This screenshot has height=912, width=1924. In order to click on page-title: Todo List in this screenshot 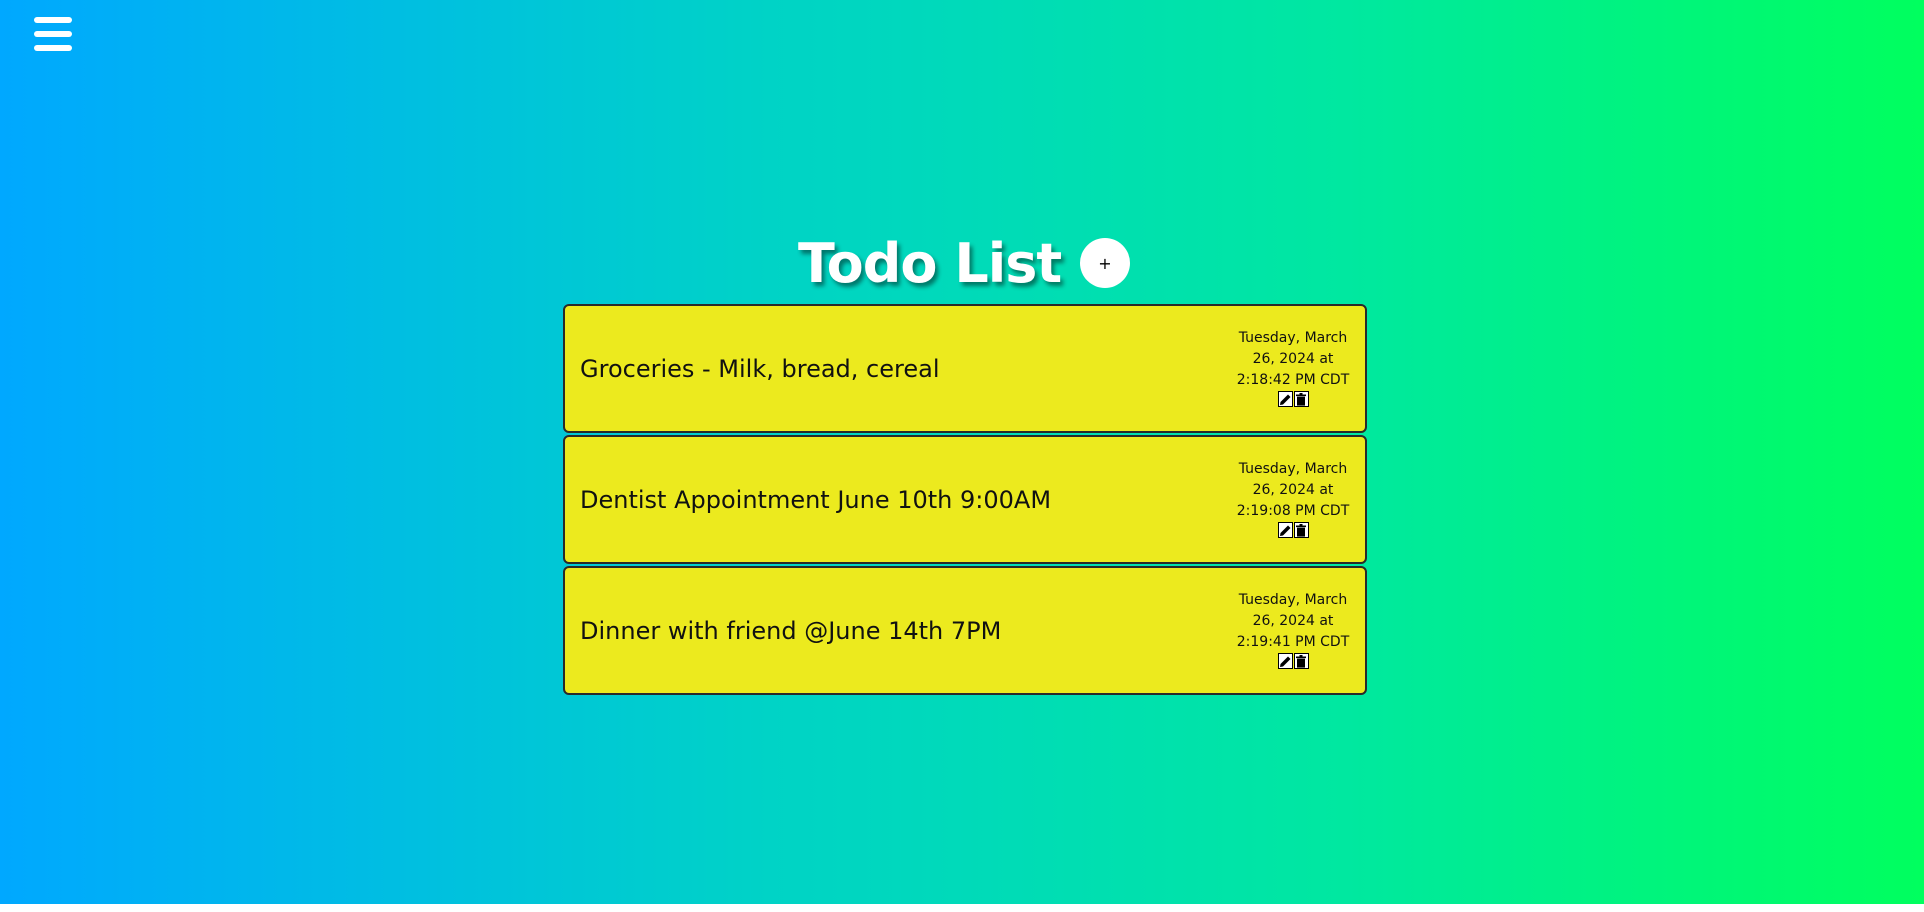, I will do `click(930, 263)`.